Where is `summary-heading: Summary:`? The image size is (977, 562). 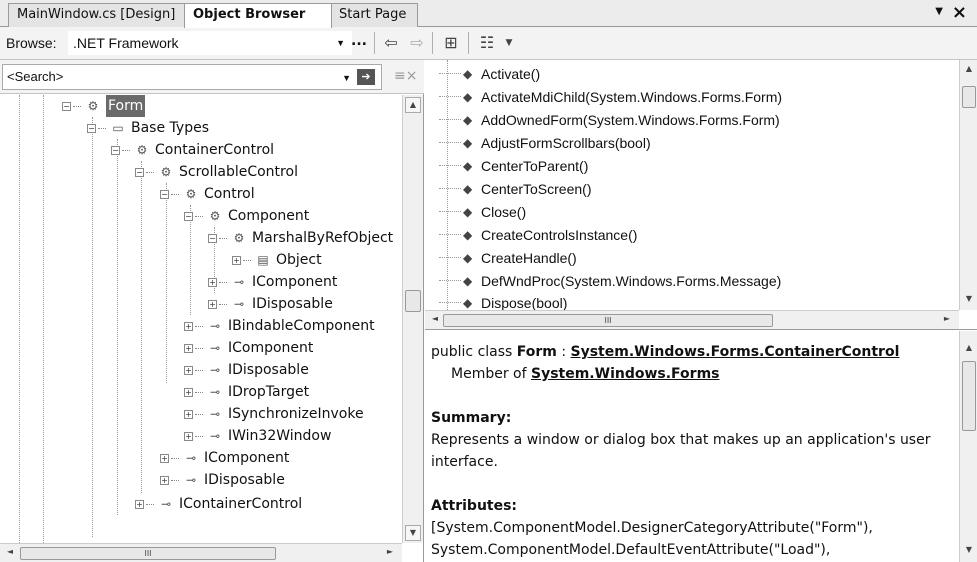 summary-heading: Summary: is located at coordinates (471, 418).